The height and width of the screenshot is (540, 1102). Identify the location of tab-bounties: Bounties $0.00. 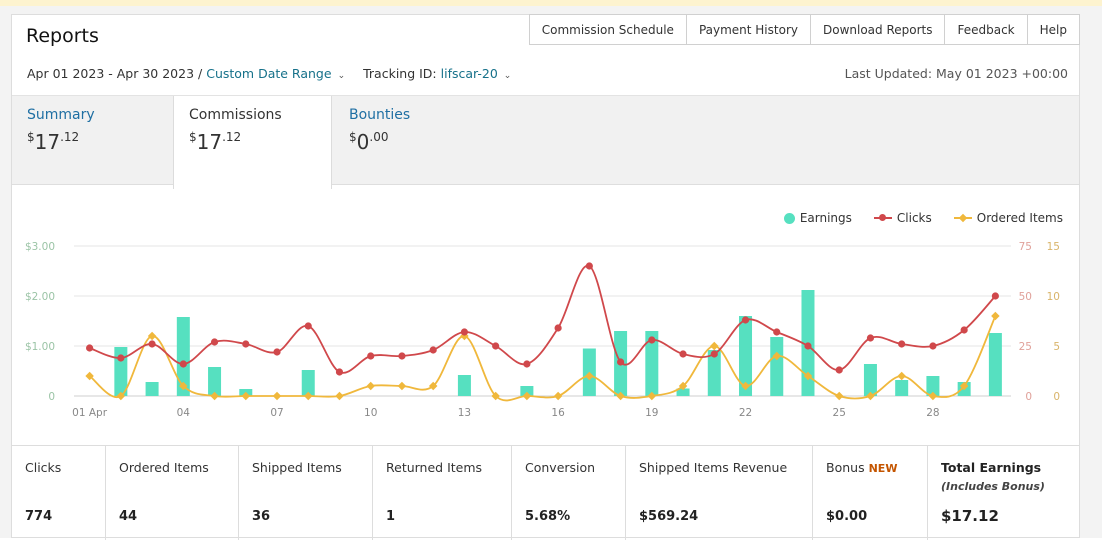
(414, 141).